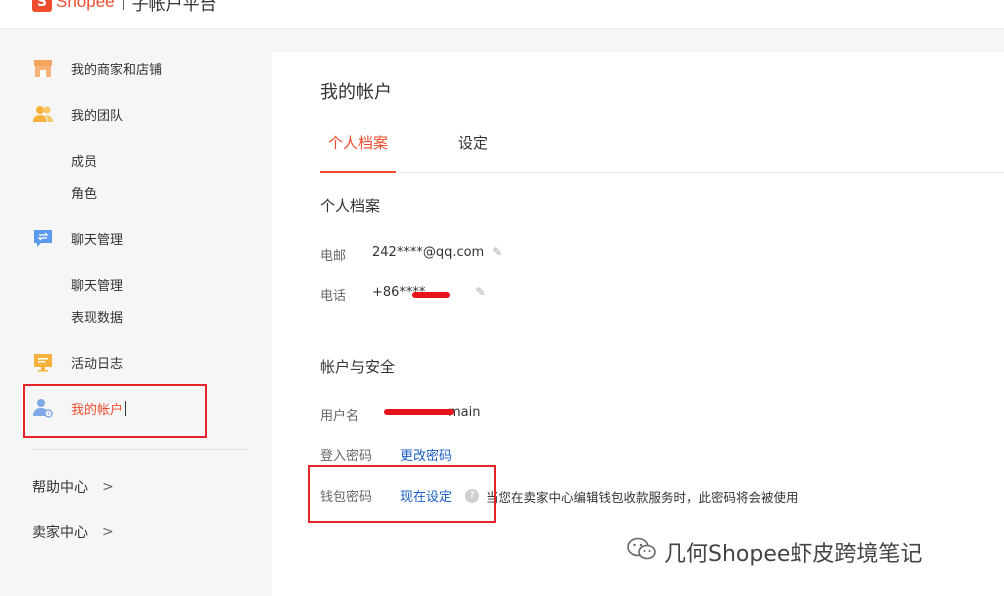  Describe the element at coordinates (426, 454) in the screenshot. I see `change-password-link: 更改密码` at that location.